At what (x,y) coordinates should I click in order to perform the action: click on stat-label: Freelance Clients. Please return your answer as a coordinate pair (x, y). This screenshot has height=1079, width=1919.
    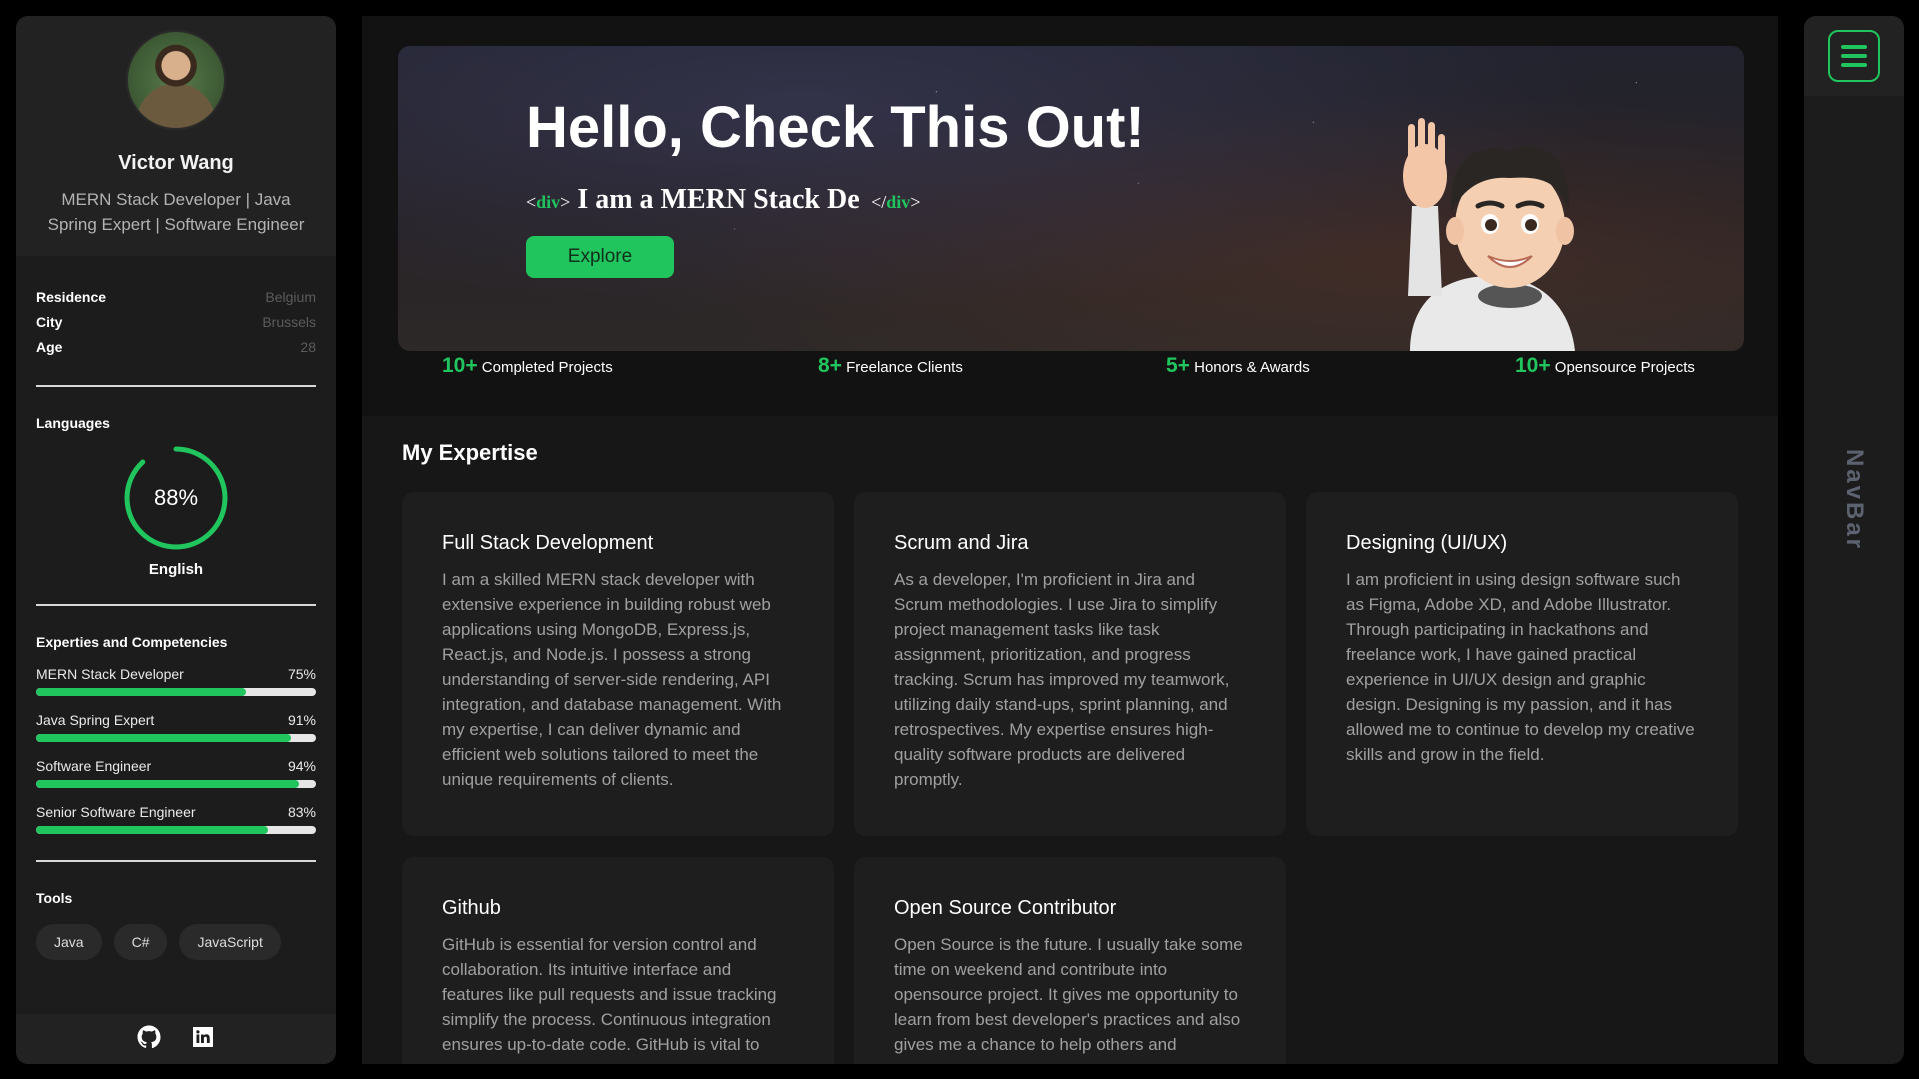
    Looking at the image, I should click on (904, 367).